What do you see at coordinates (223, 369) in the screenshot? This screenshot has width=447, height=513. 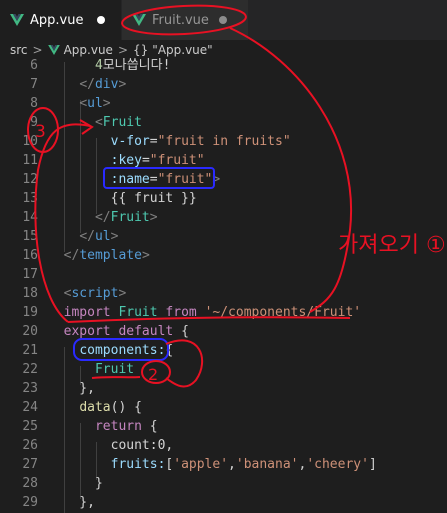 I see `code-line: 22 Fruit` at bounding box center [223, 369].